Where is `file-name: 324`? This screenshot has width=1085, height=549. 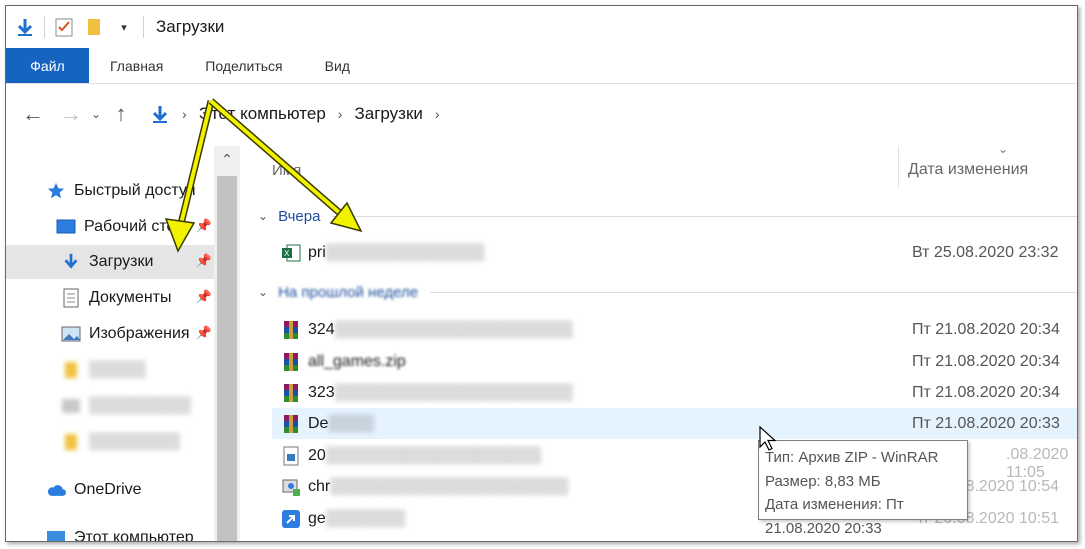 file-name: 324 is located at coordinates (321, 329).